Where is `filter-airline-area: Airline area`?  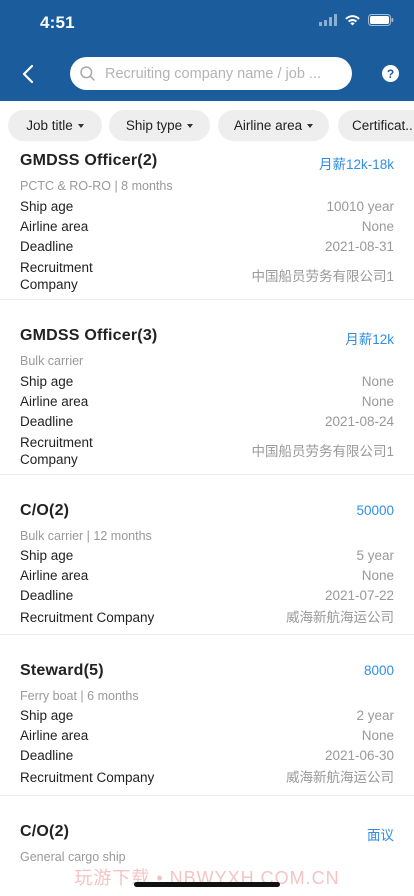
filter-airline-area: Airline area is located at coordinates (273, 125).